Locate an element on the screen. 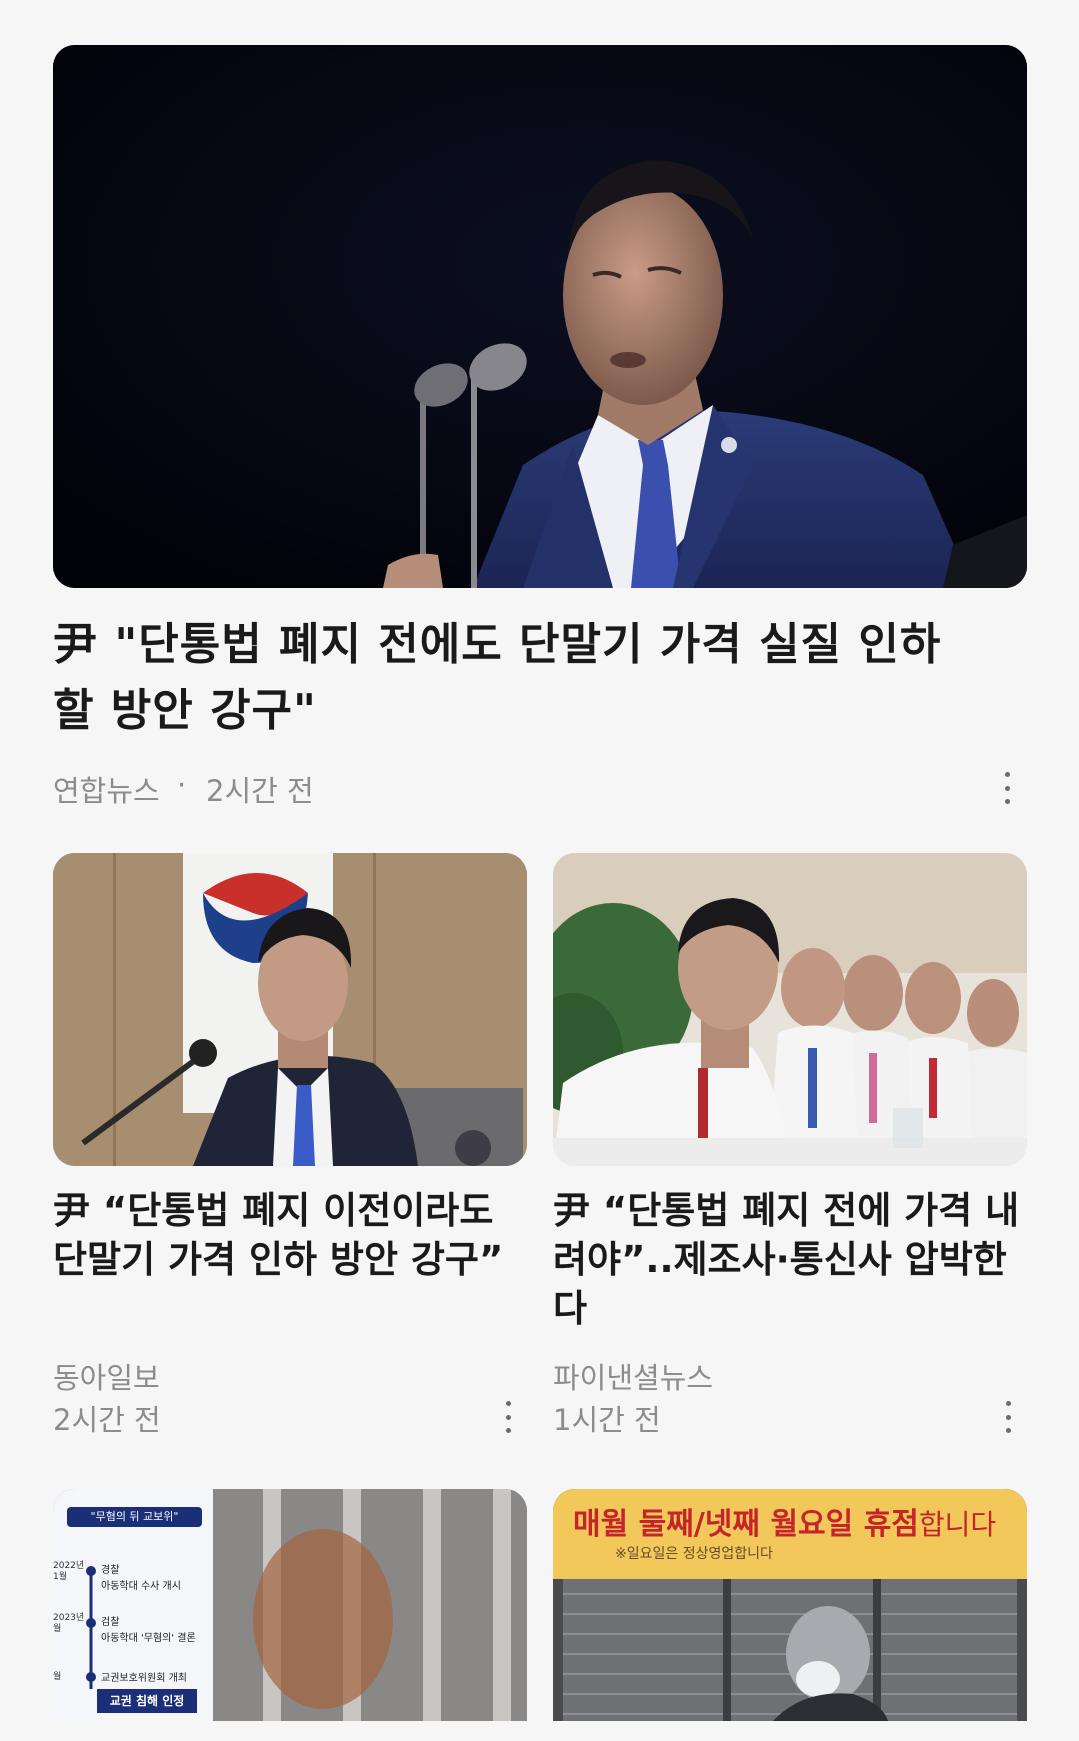 The image size is (1079, 1741). meeting-table-photo is located at coordinates (790, 1009).